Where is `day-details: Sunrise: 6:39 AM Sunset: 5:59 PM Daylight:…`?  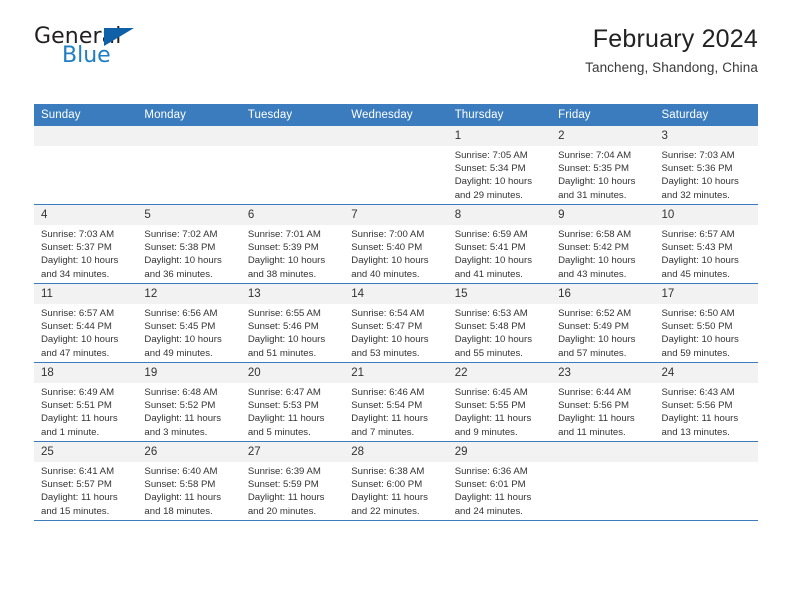
day-details: Sunrise: 6:39 AM Sunset: 5:59 PM Daylight:… is located at coordinates (292, 490).